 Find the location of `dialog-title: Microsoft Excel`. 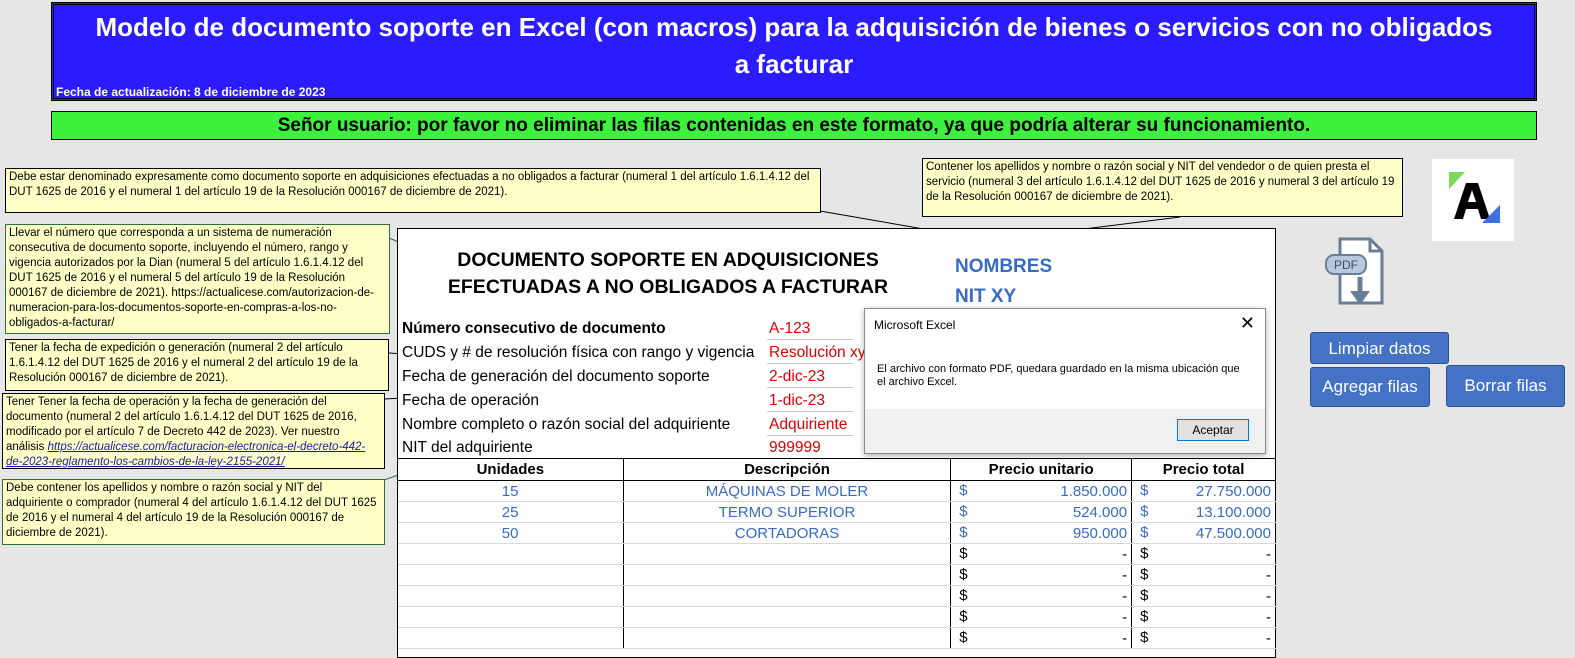

dialog-title: Microsoft Excel is located at coordinates (915, 325).